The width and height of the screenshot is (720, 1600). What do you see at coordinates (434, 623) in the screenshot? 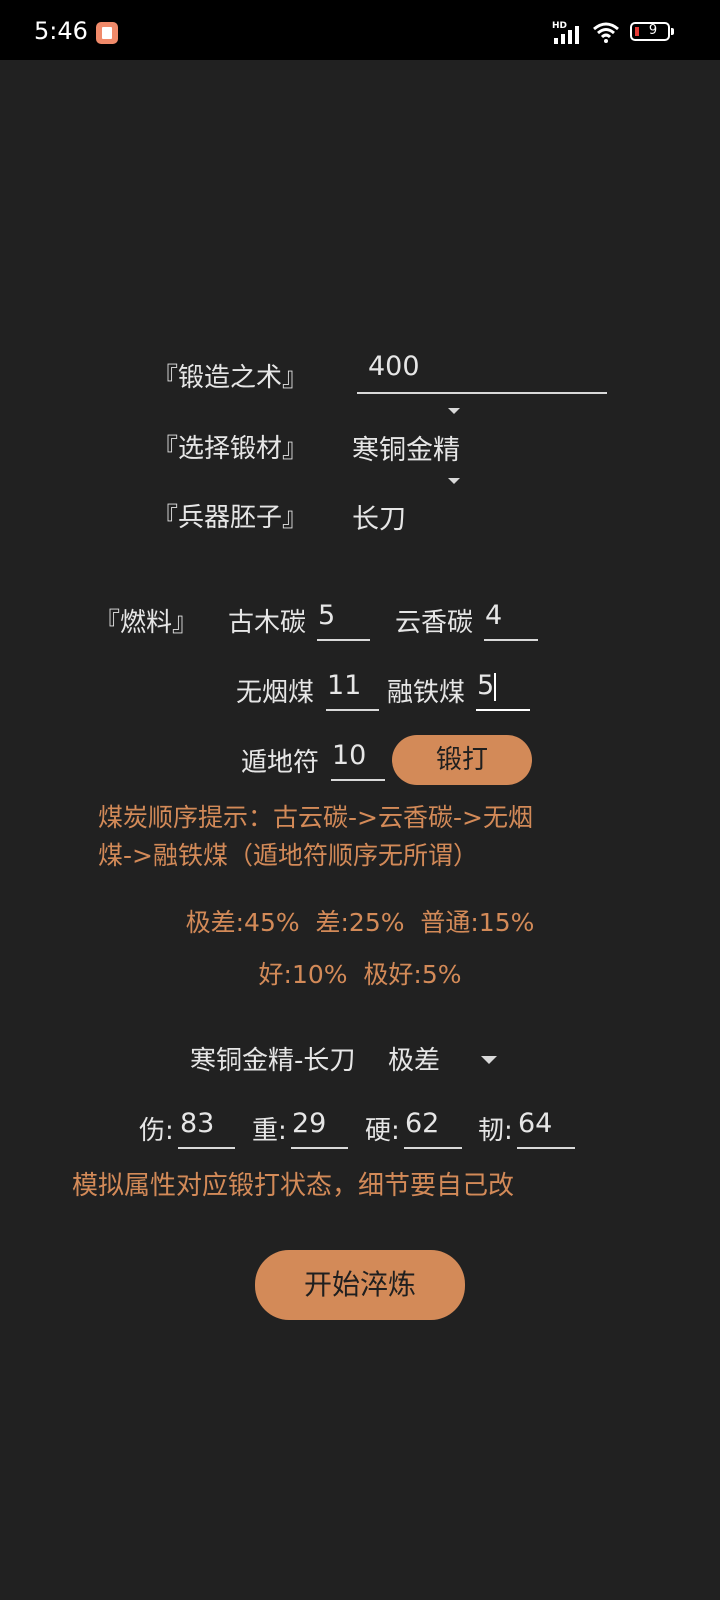
I see `yunxiangtan-label: 云香碳` at bounding box center [434, 623].